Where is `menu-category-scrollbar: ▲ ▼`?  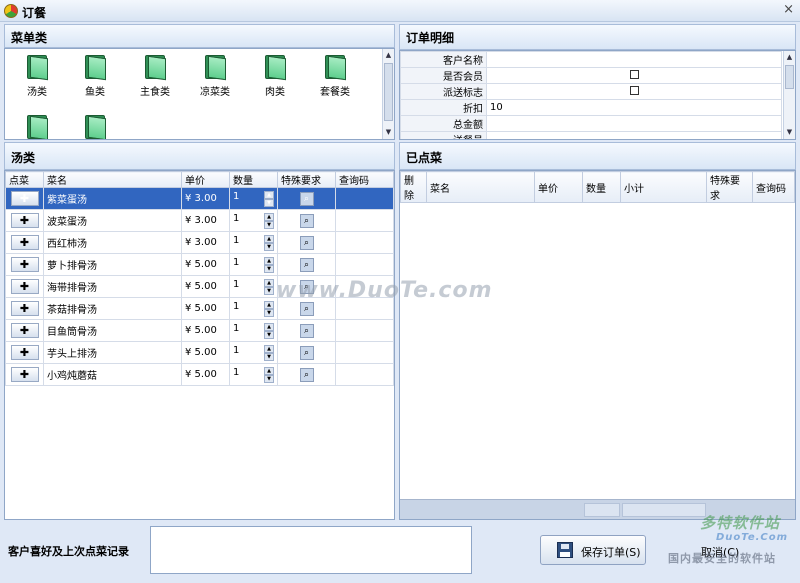 menu-category-scrollbar: ▲ ▼ is located at coordinates (388, 94).